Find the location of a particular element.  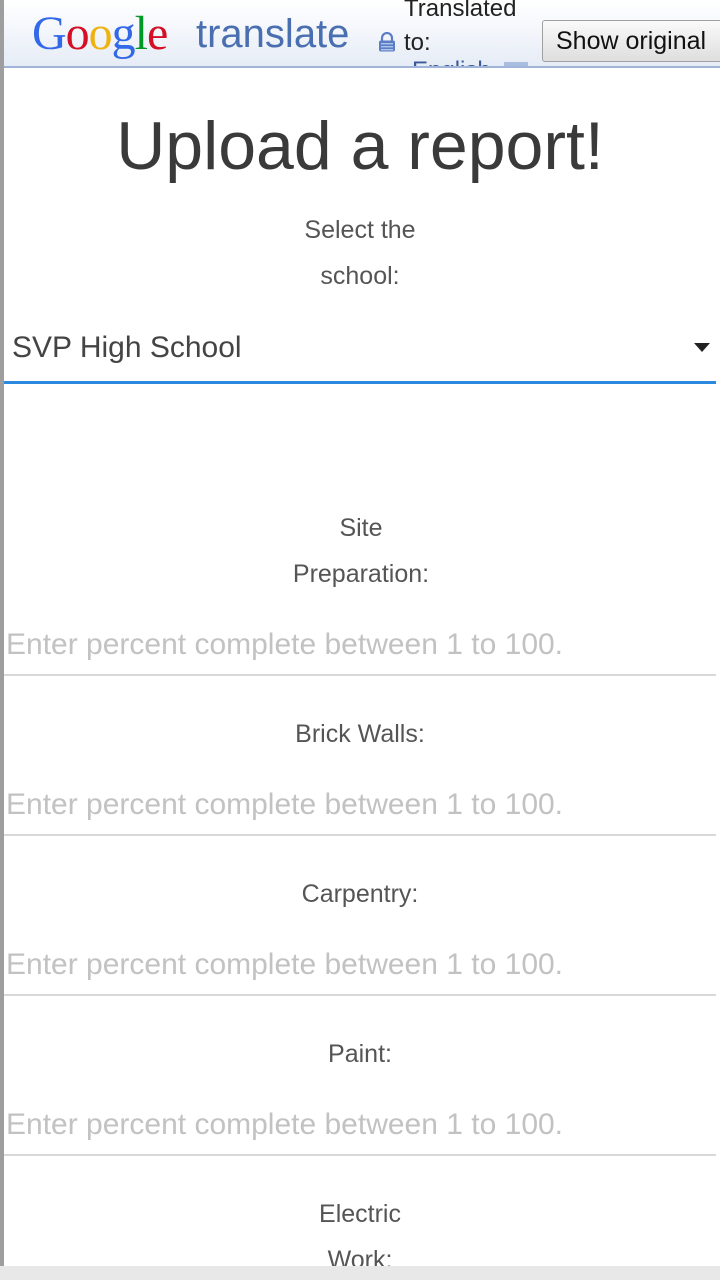

google-logo: Google is located at coordinates (100, 34).